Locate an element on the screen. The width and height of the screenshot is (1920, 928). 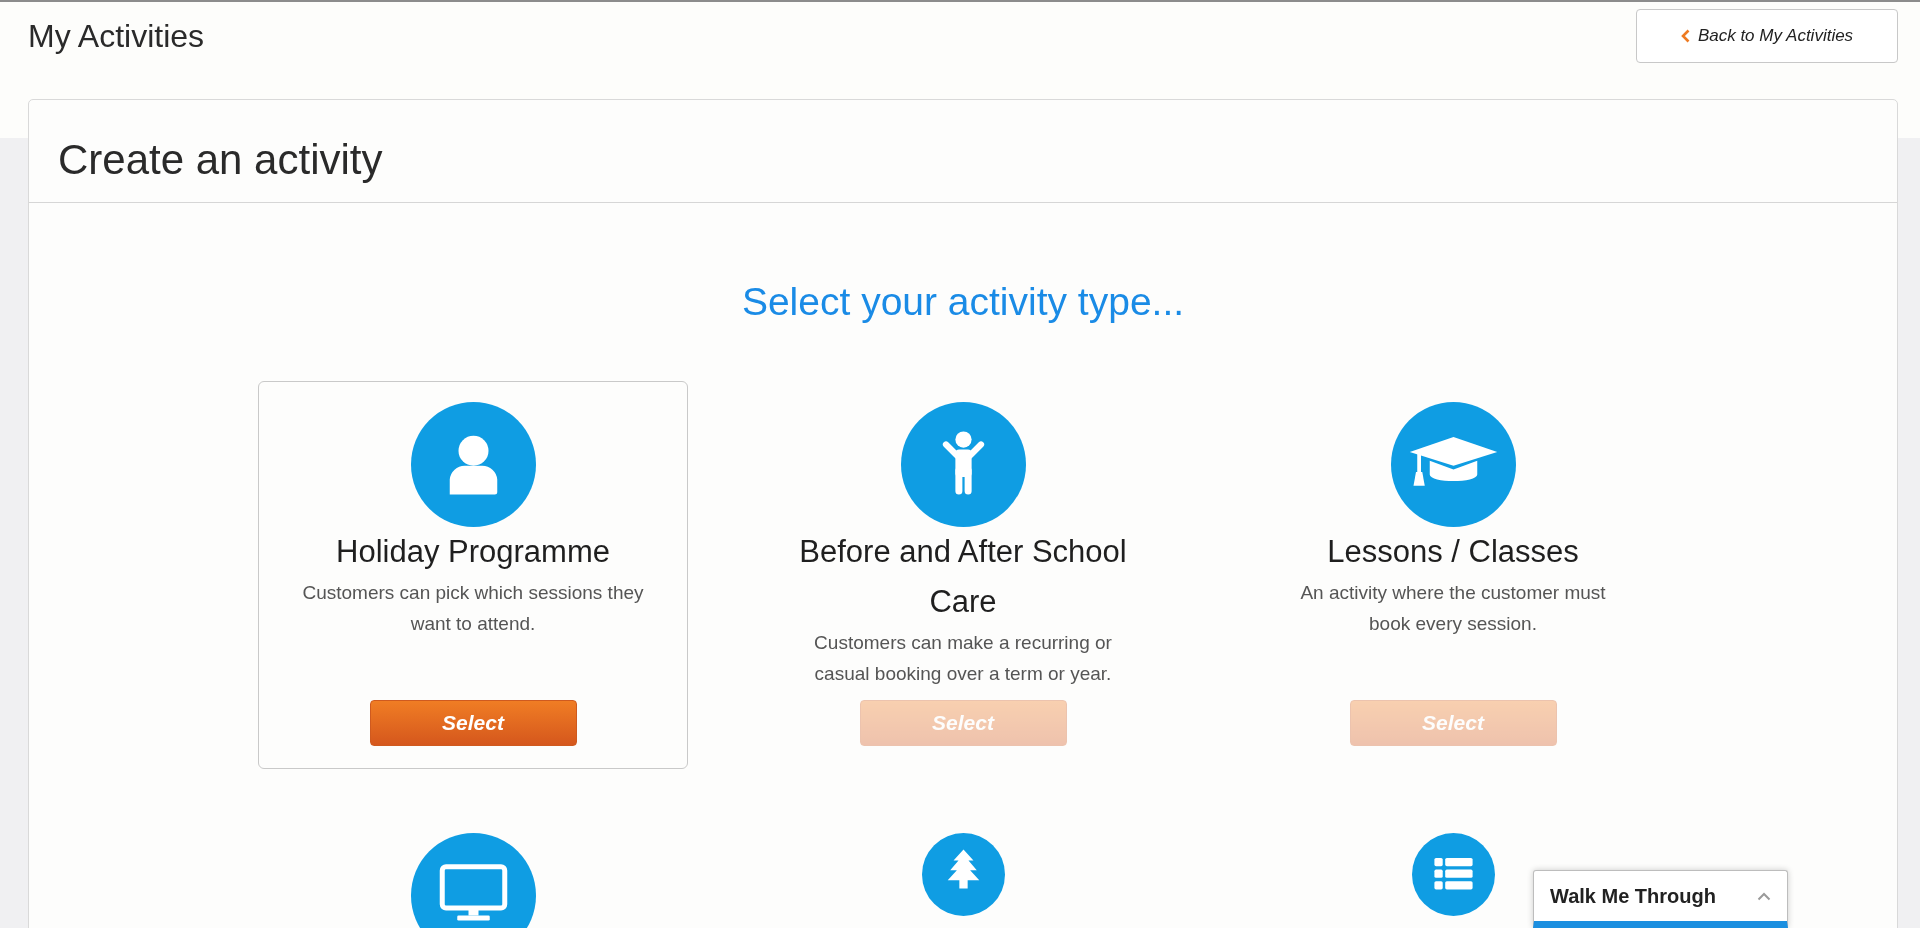
chevron-left-icon is located at coordinates (1685, 36).